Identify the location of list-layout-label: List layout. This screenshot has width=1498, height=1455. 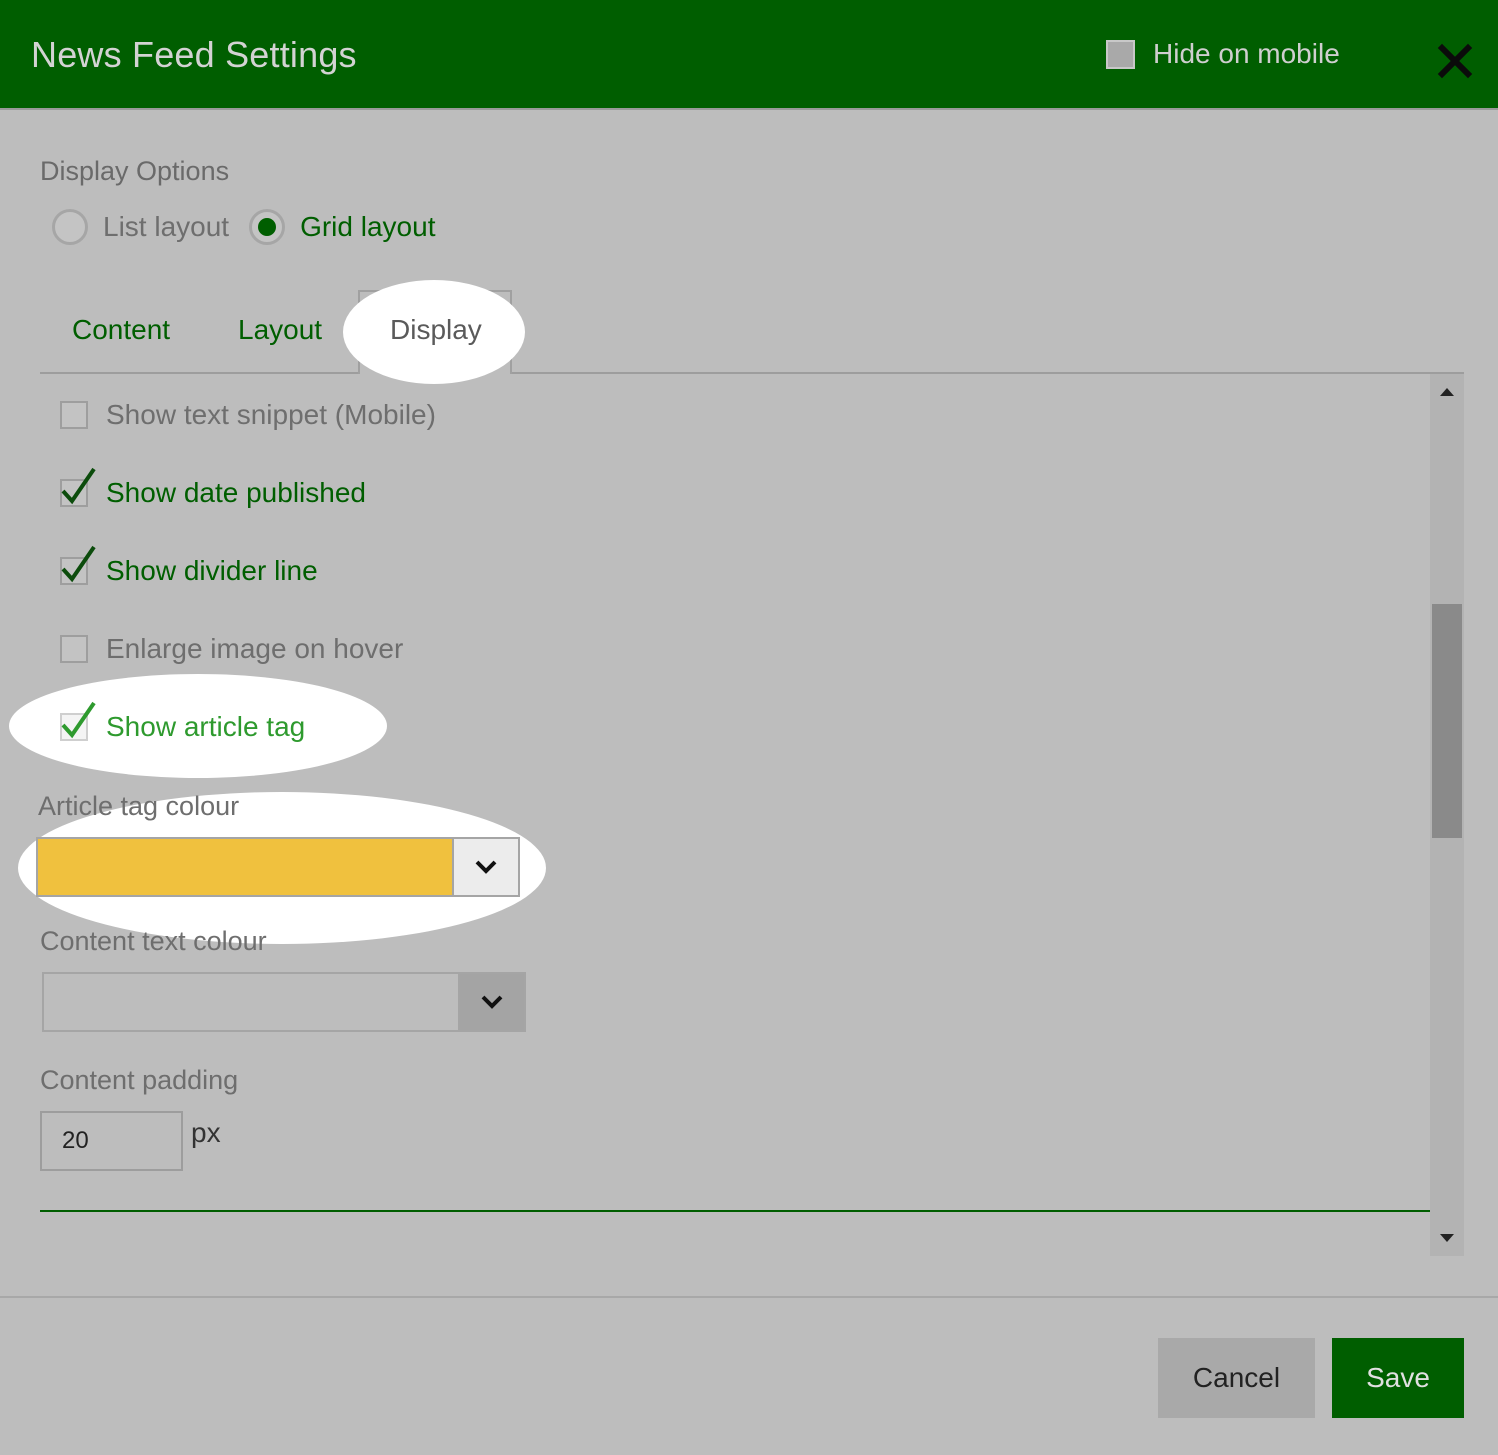
(166, 227).